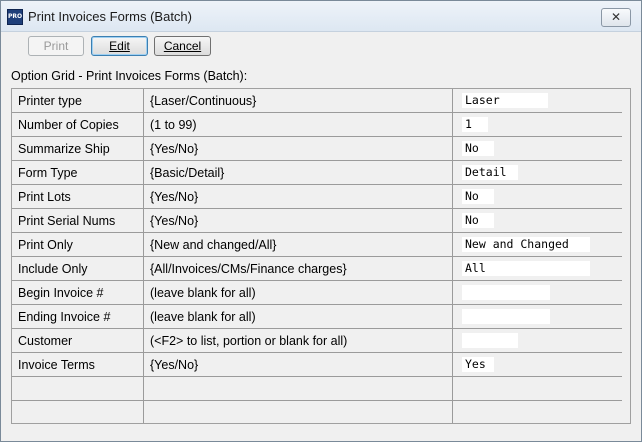 Image resolution: width=642 pixels, height=442 pixels. What do you see at coordinates (505, 101) in the screenshot?
I see `option-value-field: Laser` at bounding box center [505, 101].